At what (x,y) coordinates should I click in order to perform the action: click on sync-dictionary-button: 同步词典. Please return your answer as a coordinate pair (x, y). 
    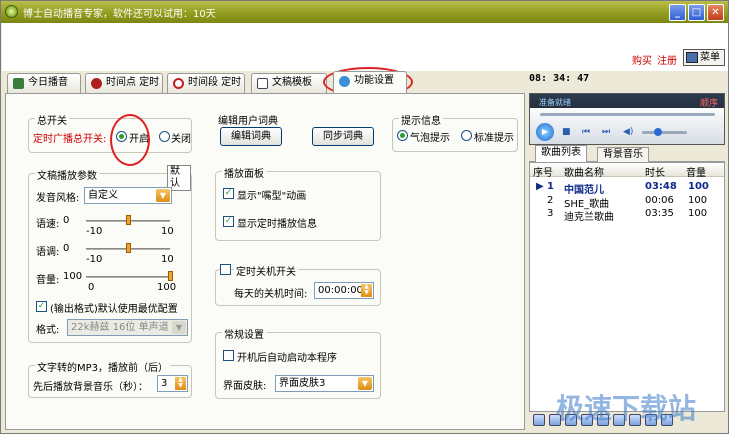
    Looking at the image, I should click on (343, 136).